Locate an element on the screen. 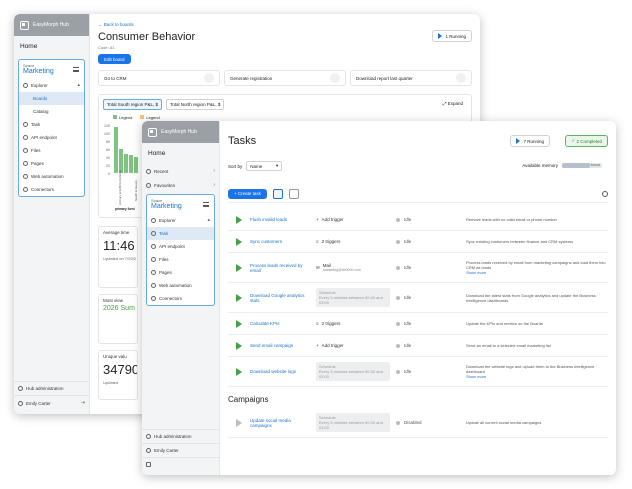  explorer-icon is located at coordinates (25, 85).